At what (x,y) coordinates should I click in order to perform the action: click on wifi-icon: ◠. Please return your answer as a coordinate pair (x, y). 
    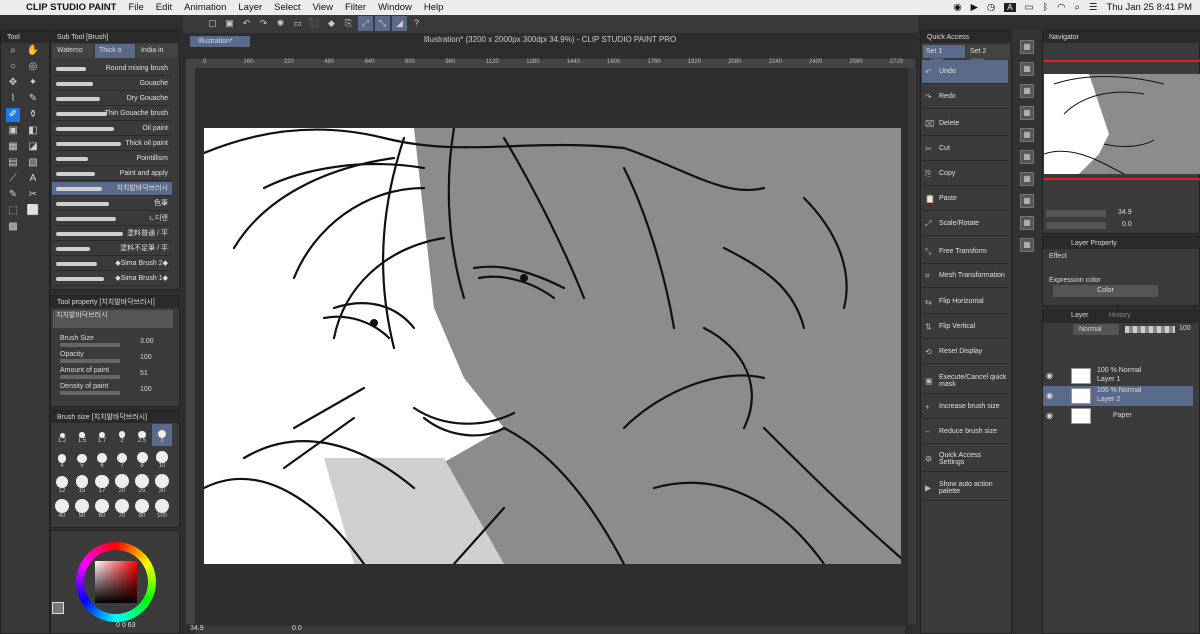
    Looking at the image, I should click on (1061, 7).